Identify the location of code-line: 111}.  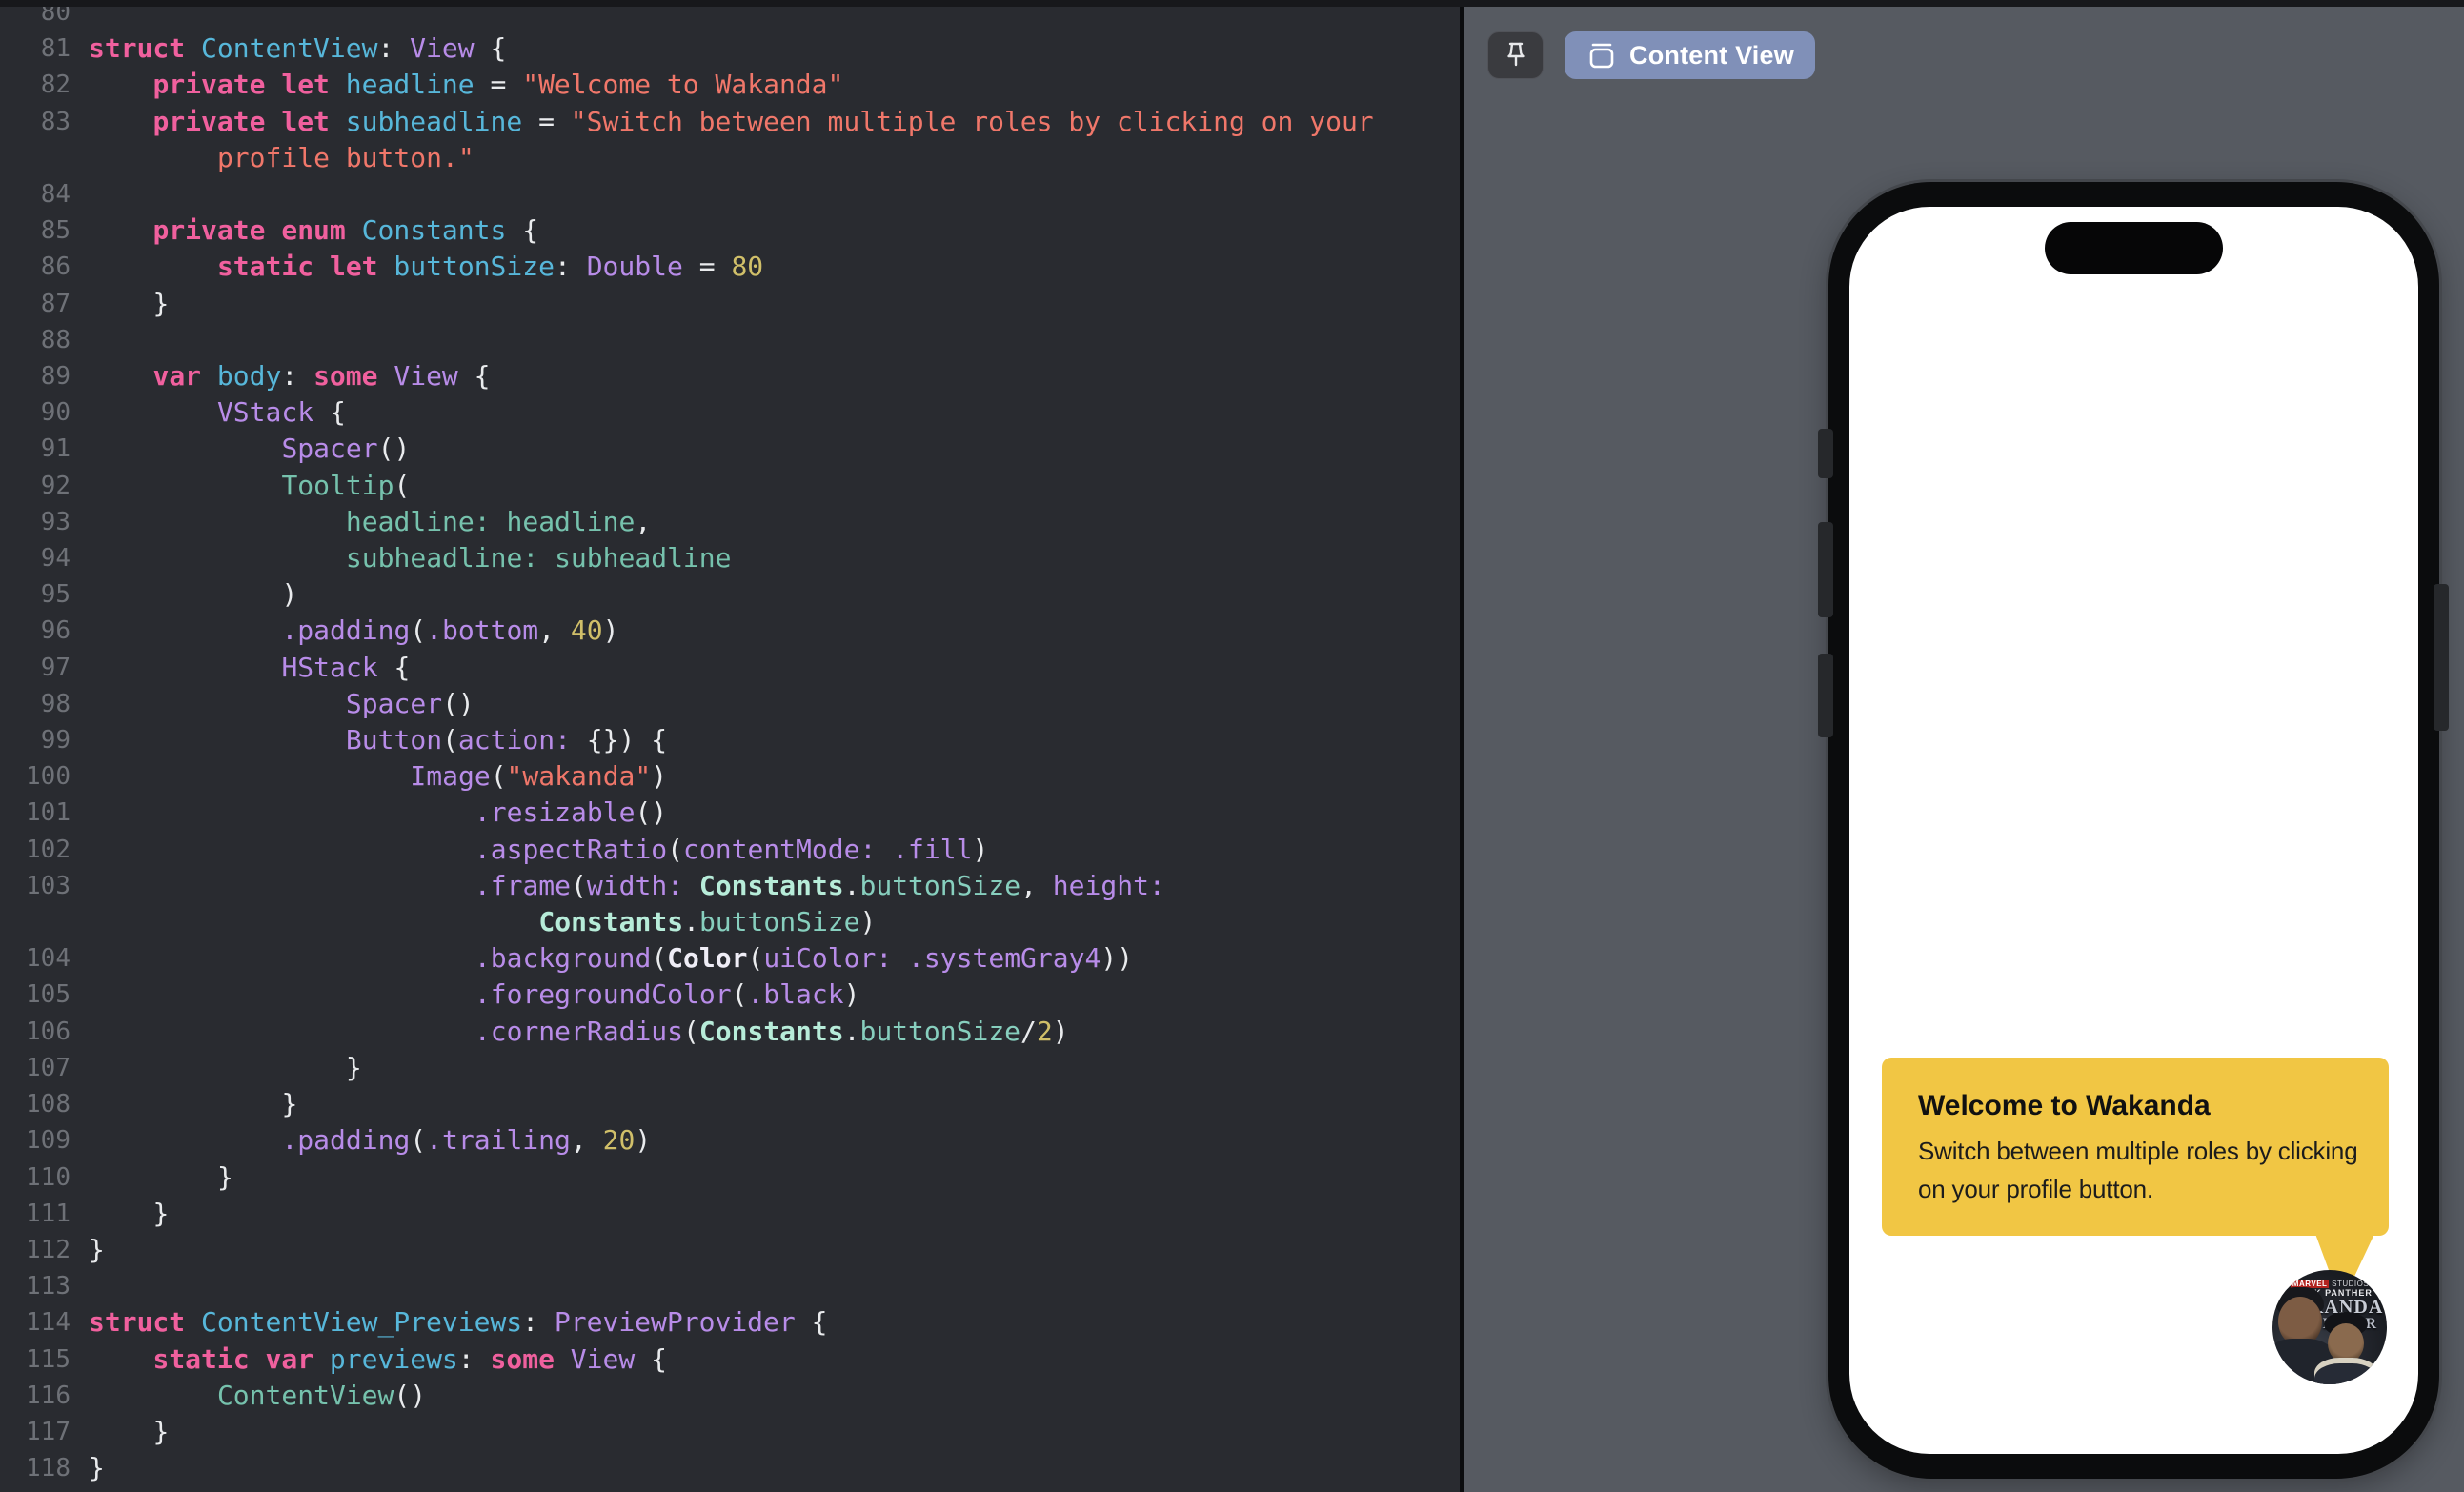
(730, 1214).